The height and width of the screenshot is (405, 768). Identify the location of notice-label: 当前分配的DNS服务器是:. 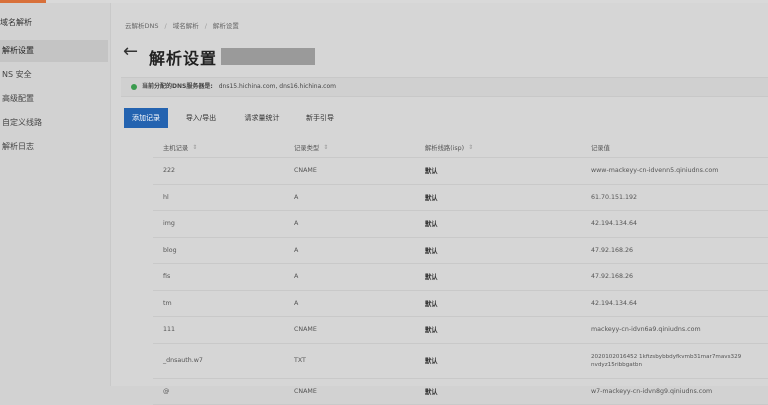
(177, 86).